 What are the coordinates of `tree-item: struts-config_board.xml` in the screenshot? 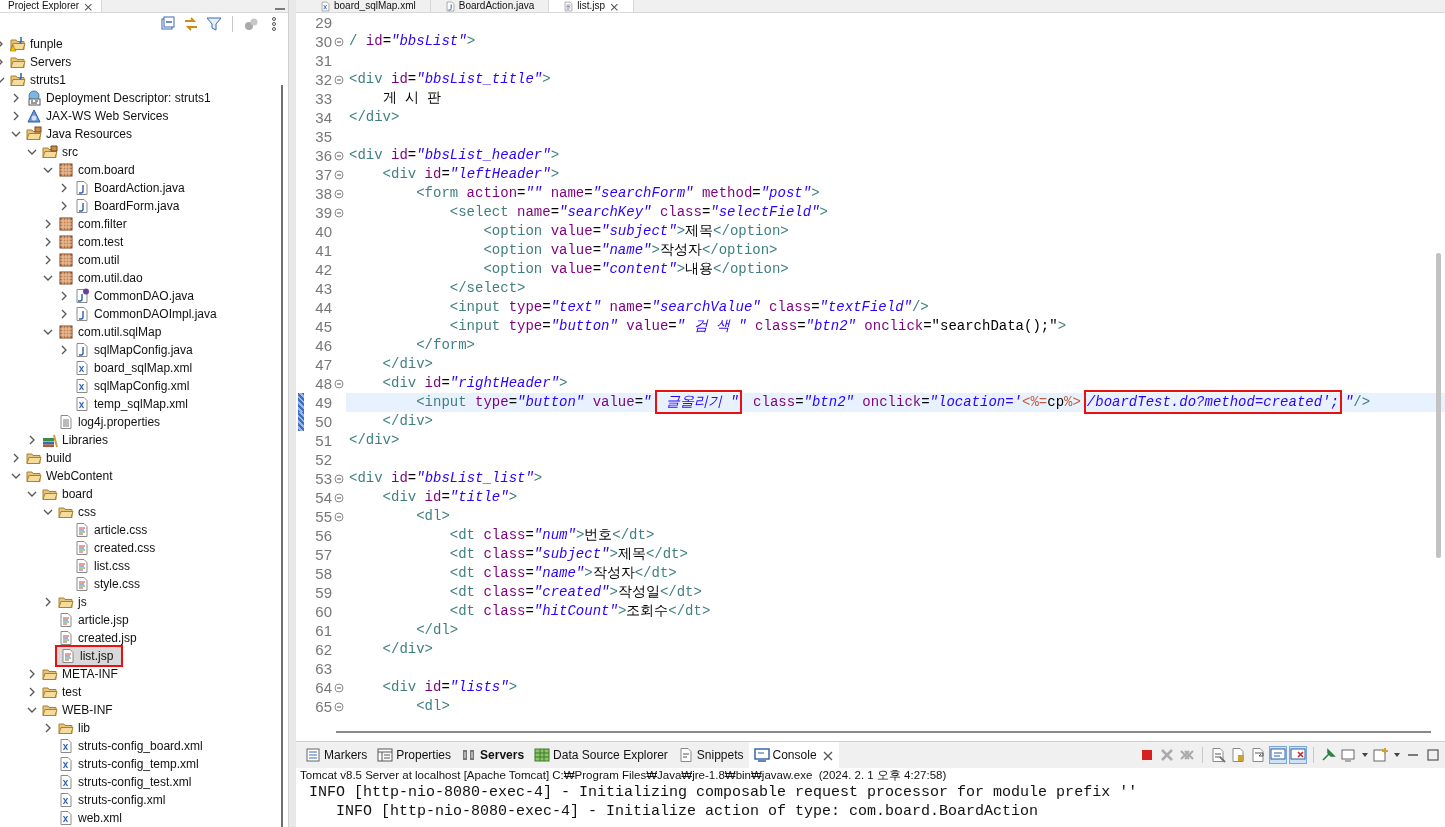 It's located at (131, 746).